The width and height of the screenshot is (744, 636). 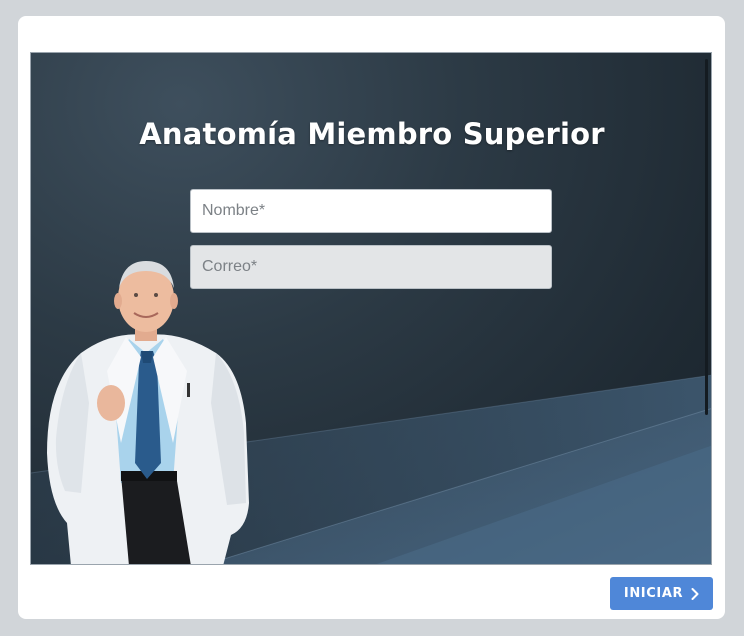 What do you see at coordinates (706, 237) in the screenshot?
I see `vertical-scrollbar` at bounding box center [706, 237].